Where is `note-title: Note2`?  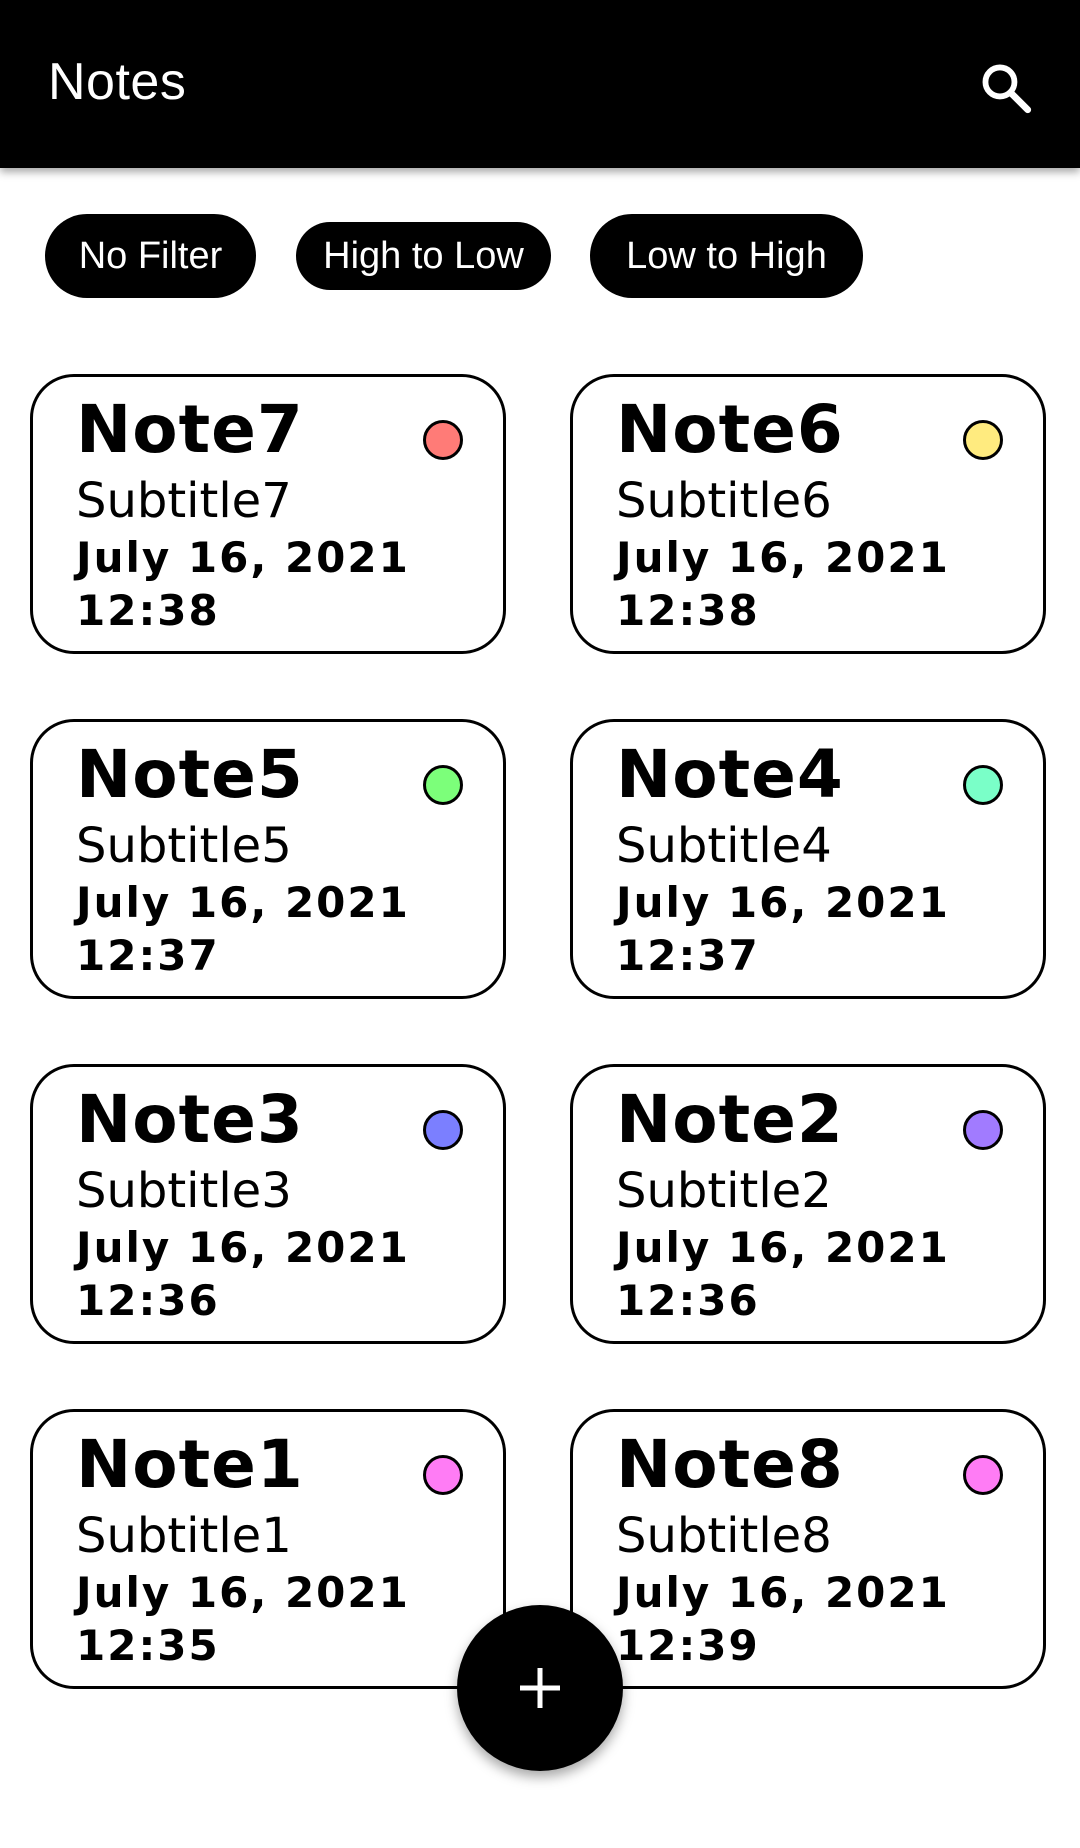
note-title: Note2 is located at coordinates (730, 1119).